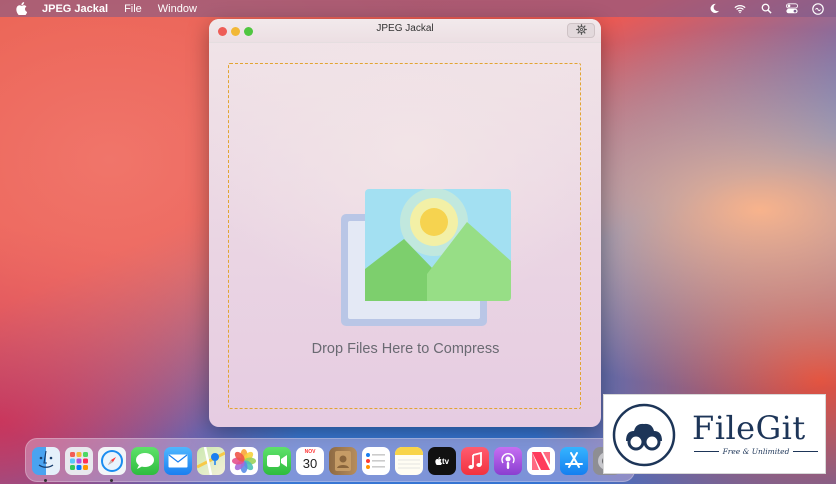  Describe the element at coordinates (426, 257) in the screenshot. I see `image-placeholder-icon` at that location.